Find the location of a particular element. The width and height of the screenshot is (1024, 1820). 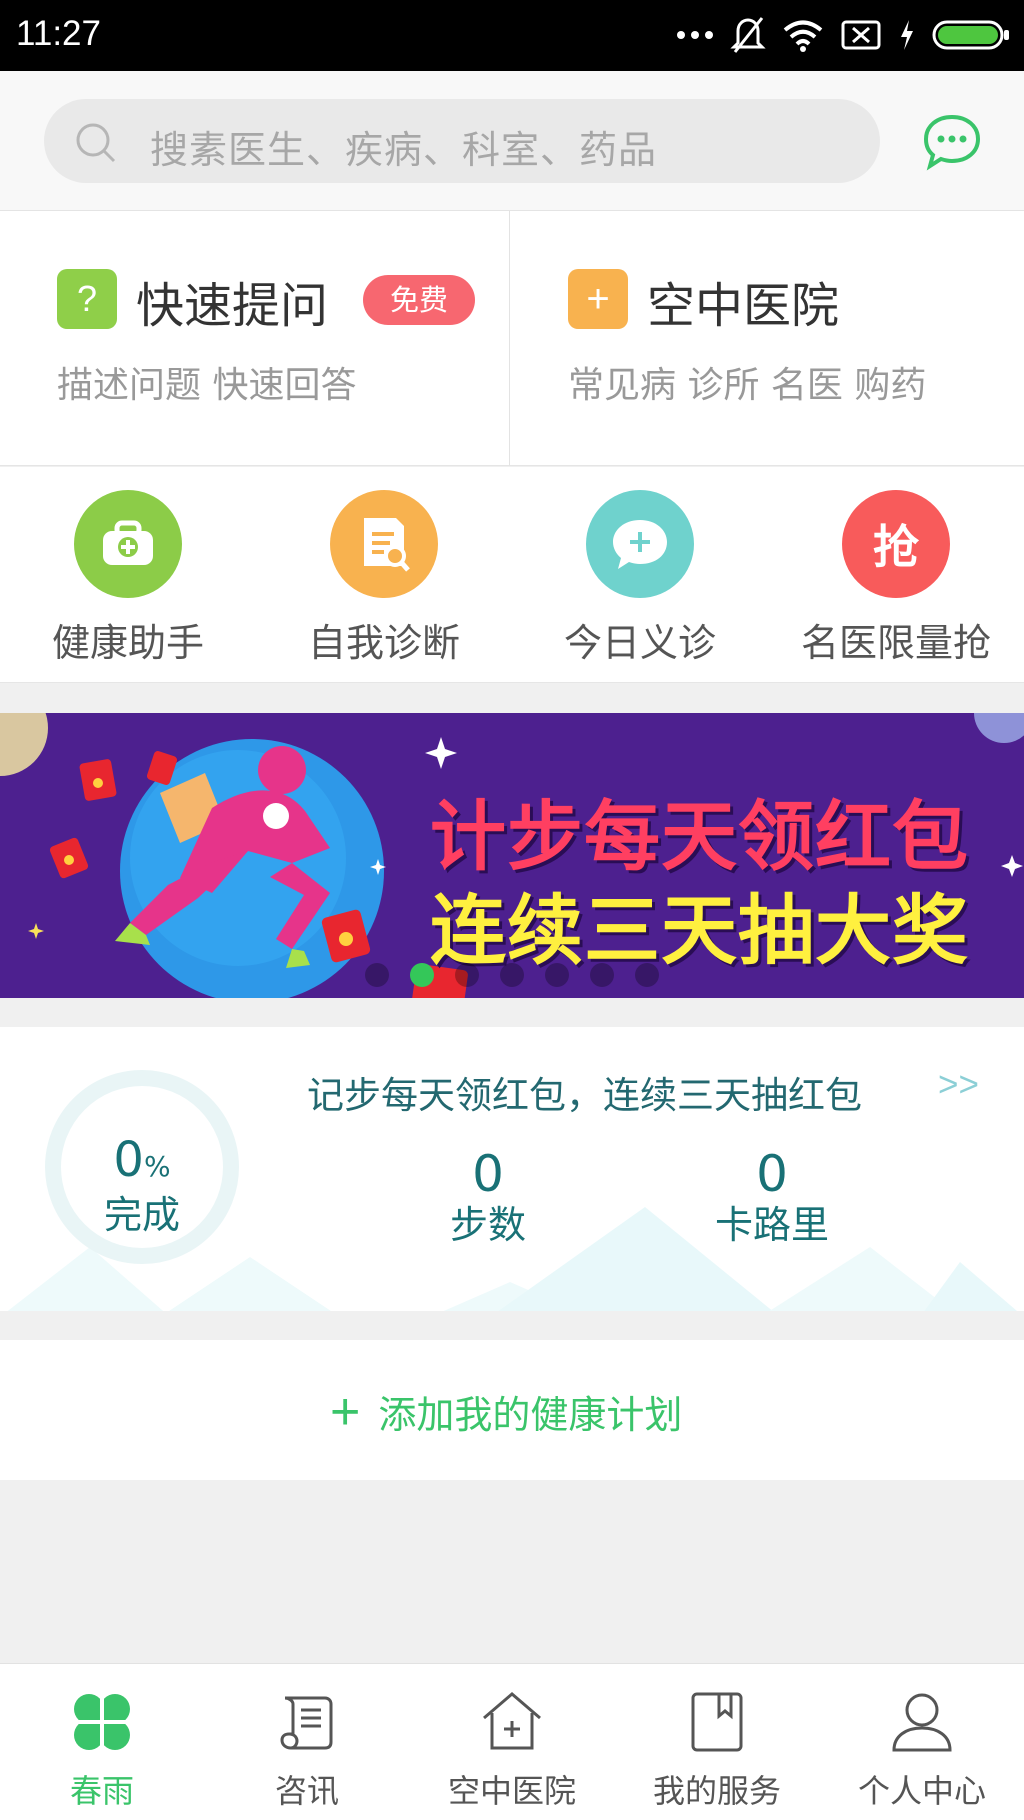

steps-value: 0 is located at coordinates (488, 1174).